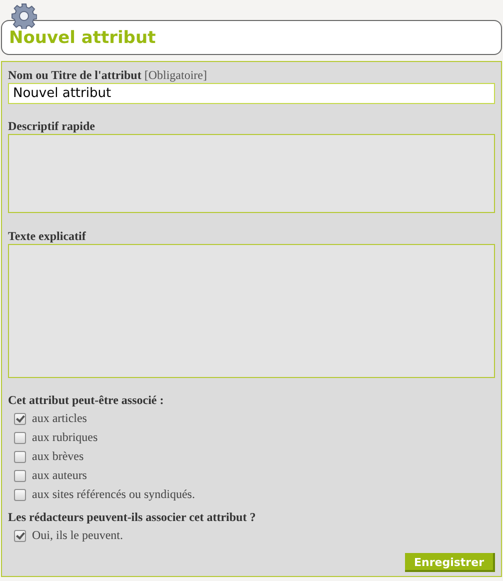  Describe the element at coordinates (82, 38) in the screenshot. I see `page-title: Nouvel attribut` at that location.